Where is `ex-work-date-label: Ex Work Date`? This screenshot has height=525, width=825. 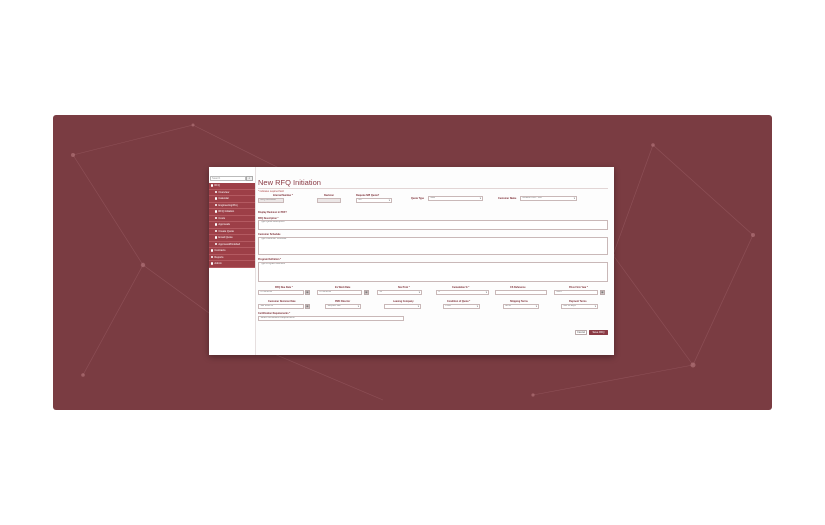
ex-work-date-label: Ex Work Date is located at coordinates (343, 287).